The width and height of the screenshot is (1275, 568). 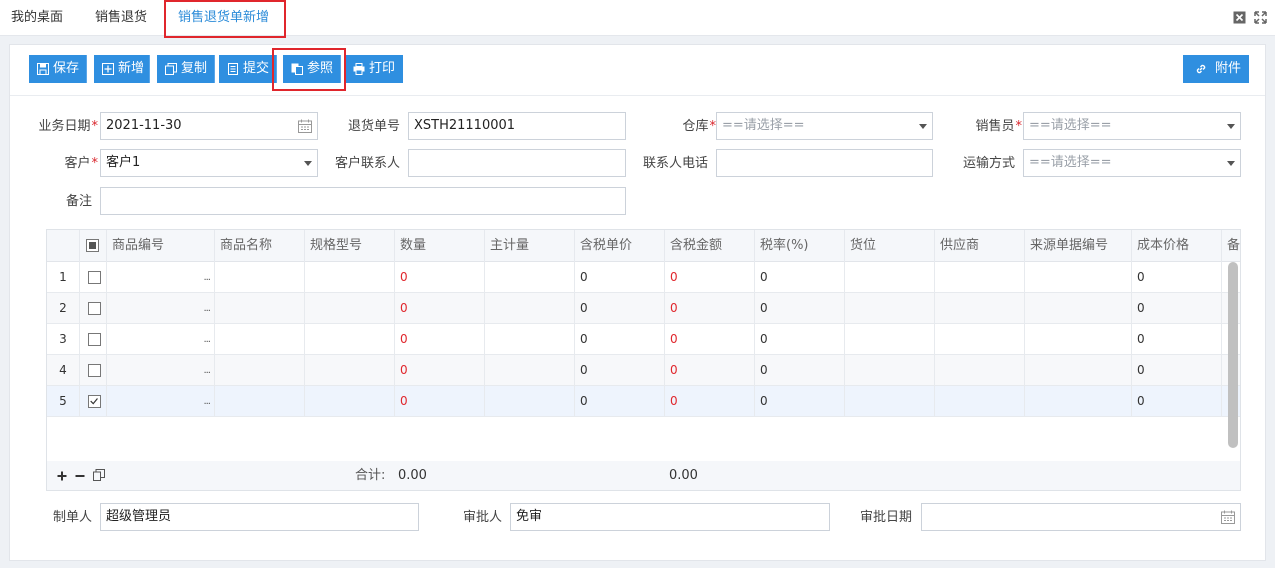 I want to click on table-row: 2... 0 0 0 0 0, so click(x=643, y=308).